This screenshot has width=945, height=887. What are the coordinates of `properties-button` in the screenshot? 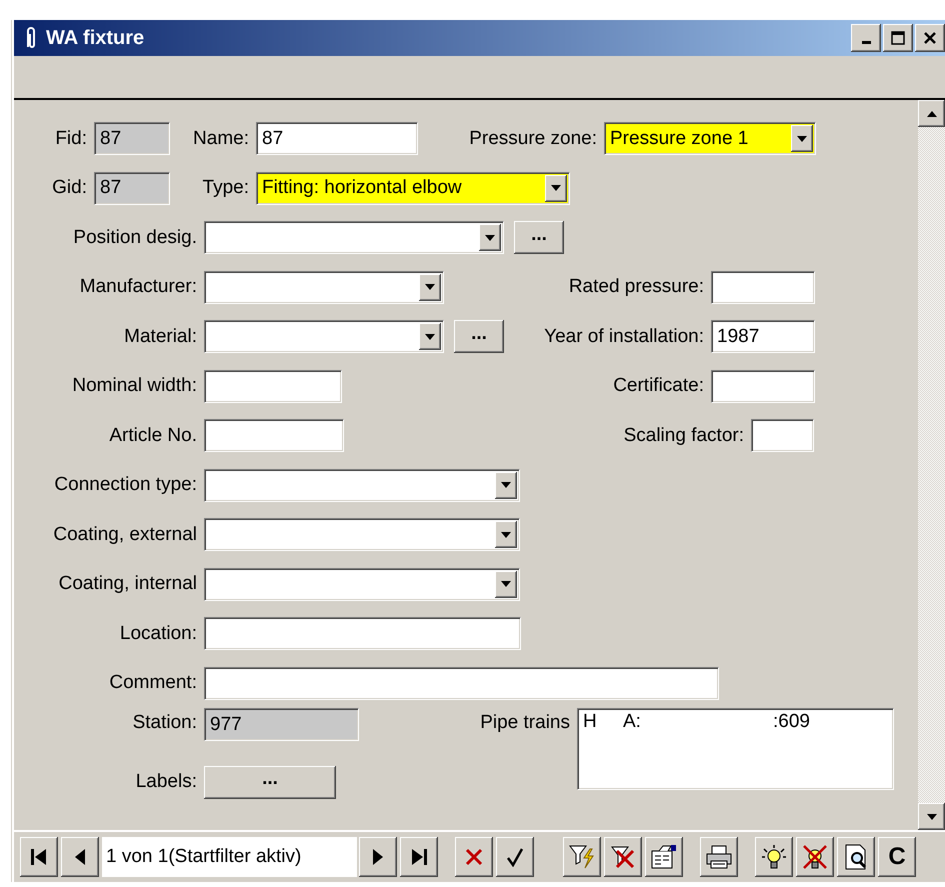 It's located at (664, 857).